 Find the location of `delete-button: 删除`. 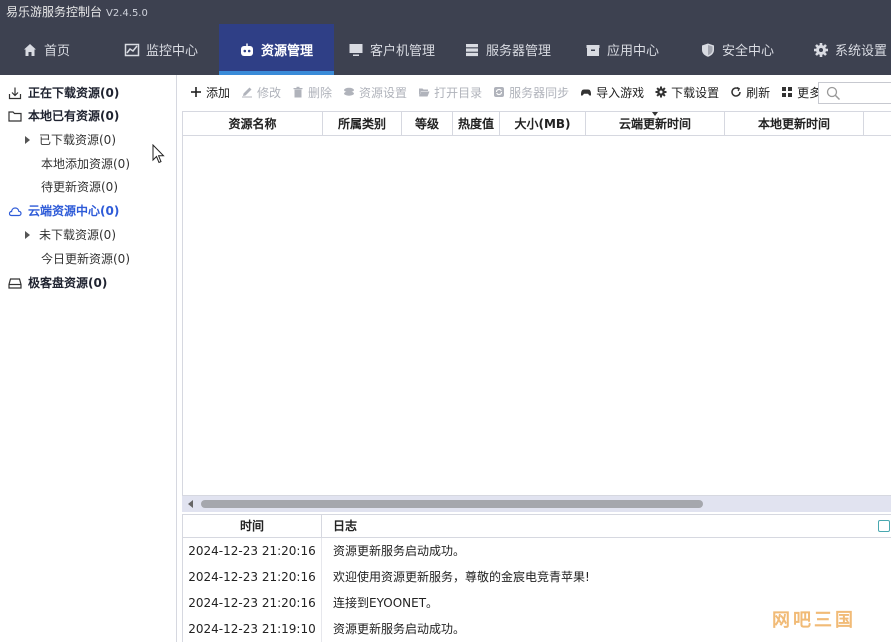

delete-button: 删除 is located at coordinates (312, 92).